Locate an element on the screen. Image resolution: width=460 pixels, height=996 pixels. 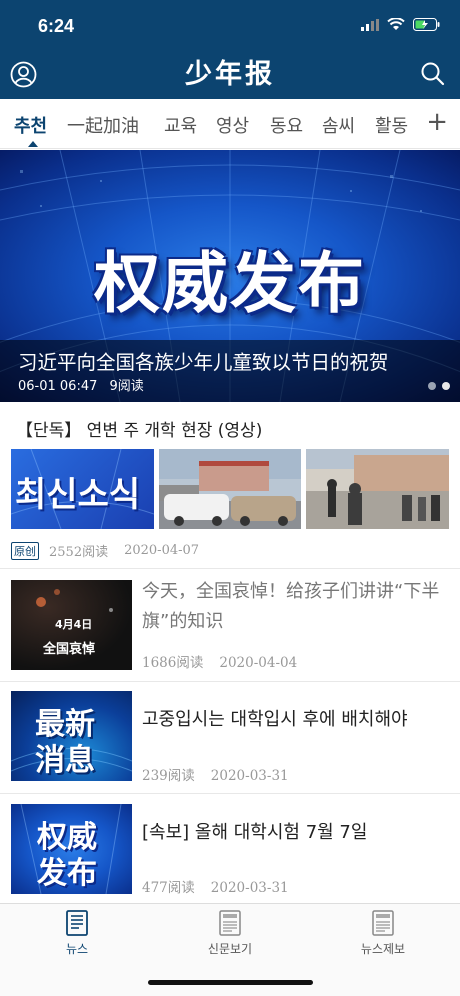
article-title: 今天，全国哀悼！给孩子们讲讲“下半旗”的知识 is located at coordinates (294, 607).